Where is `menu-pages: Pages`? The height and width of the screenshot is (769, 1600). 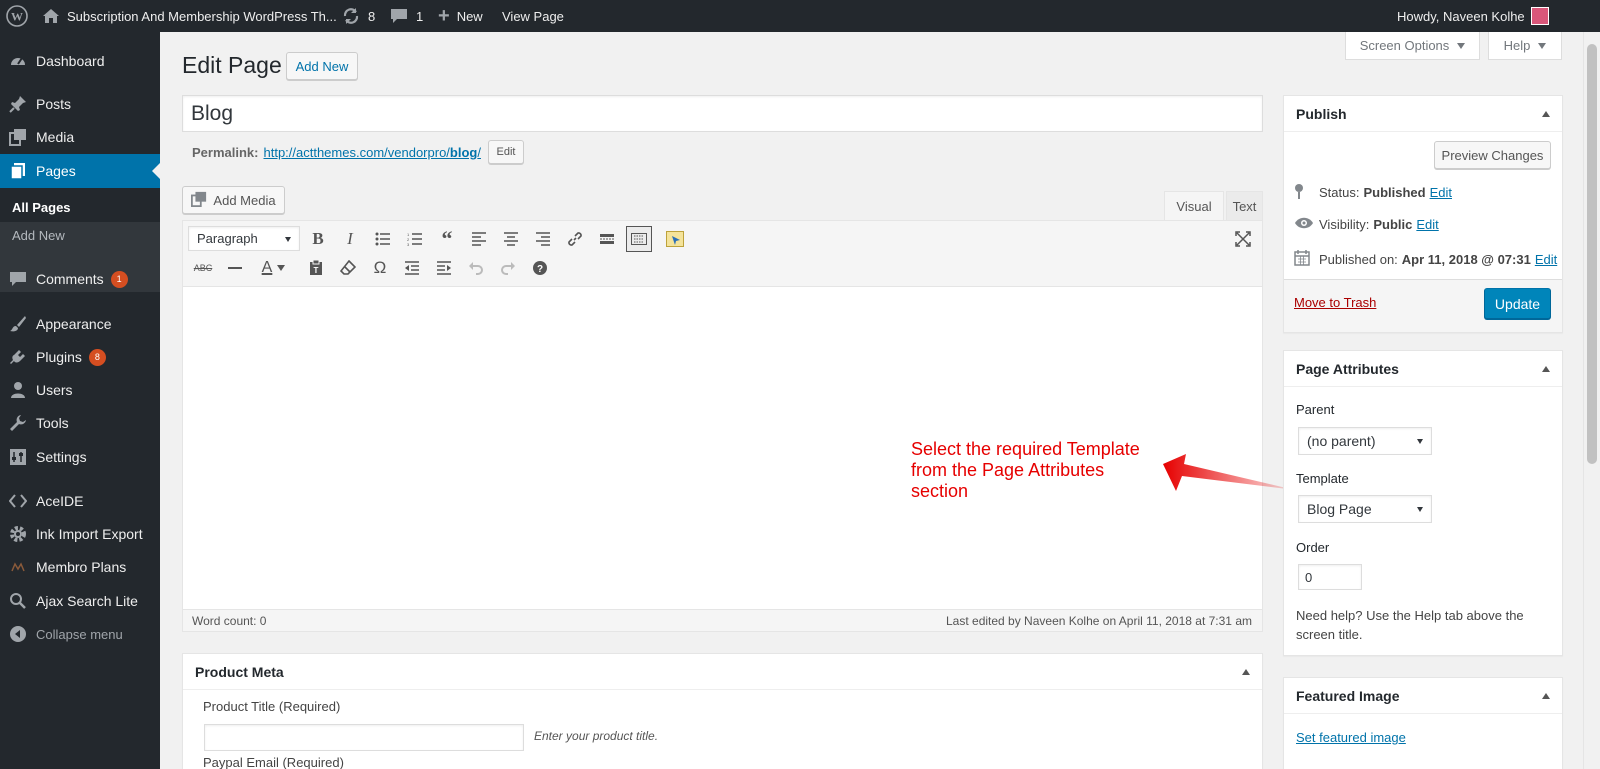 menu-pages: Pages is located at coordinates (80, 171).